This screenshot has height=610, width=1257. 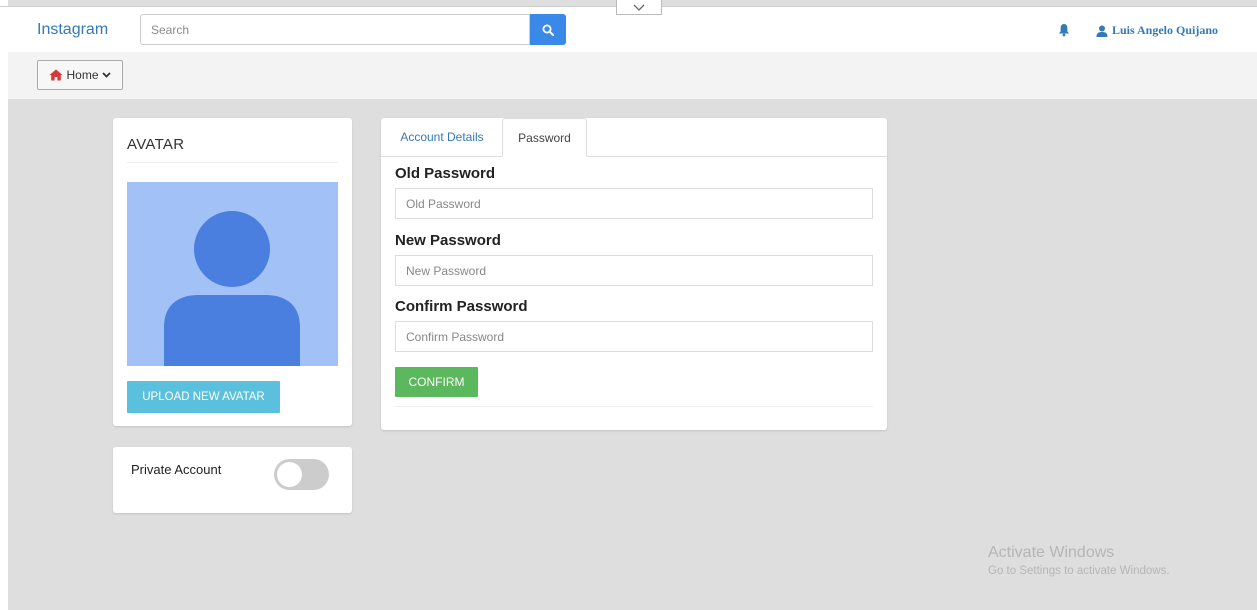 I want to click on collapse-toggle, so click(x=639, y=7).